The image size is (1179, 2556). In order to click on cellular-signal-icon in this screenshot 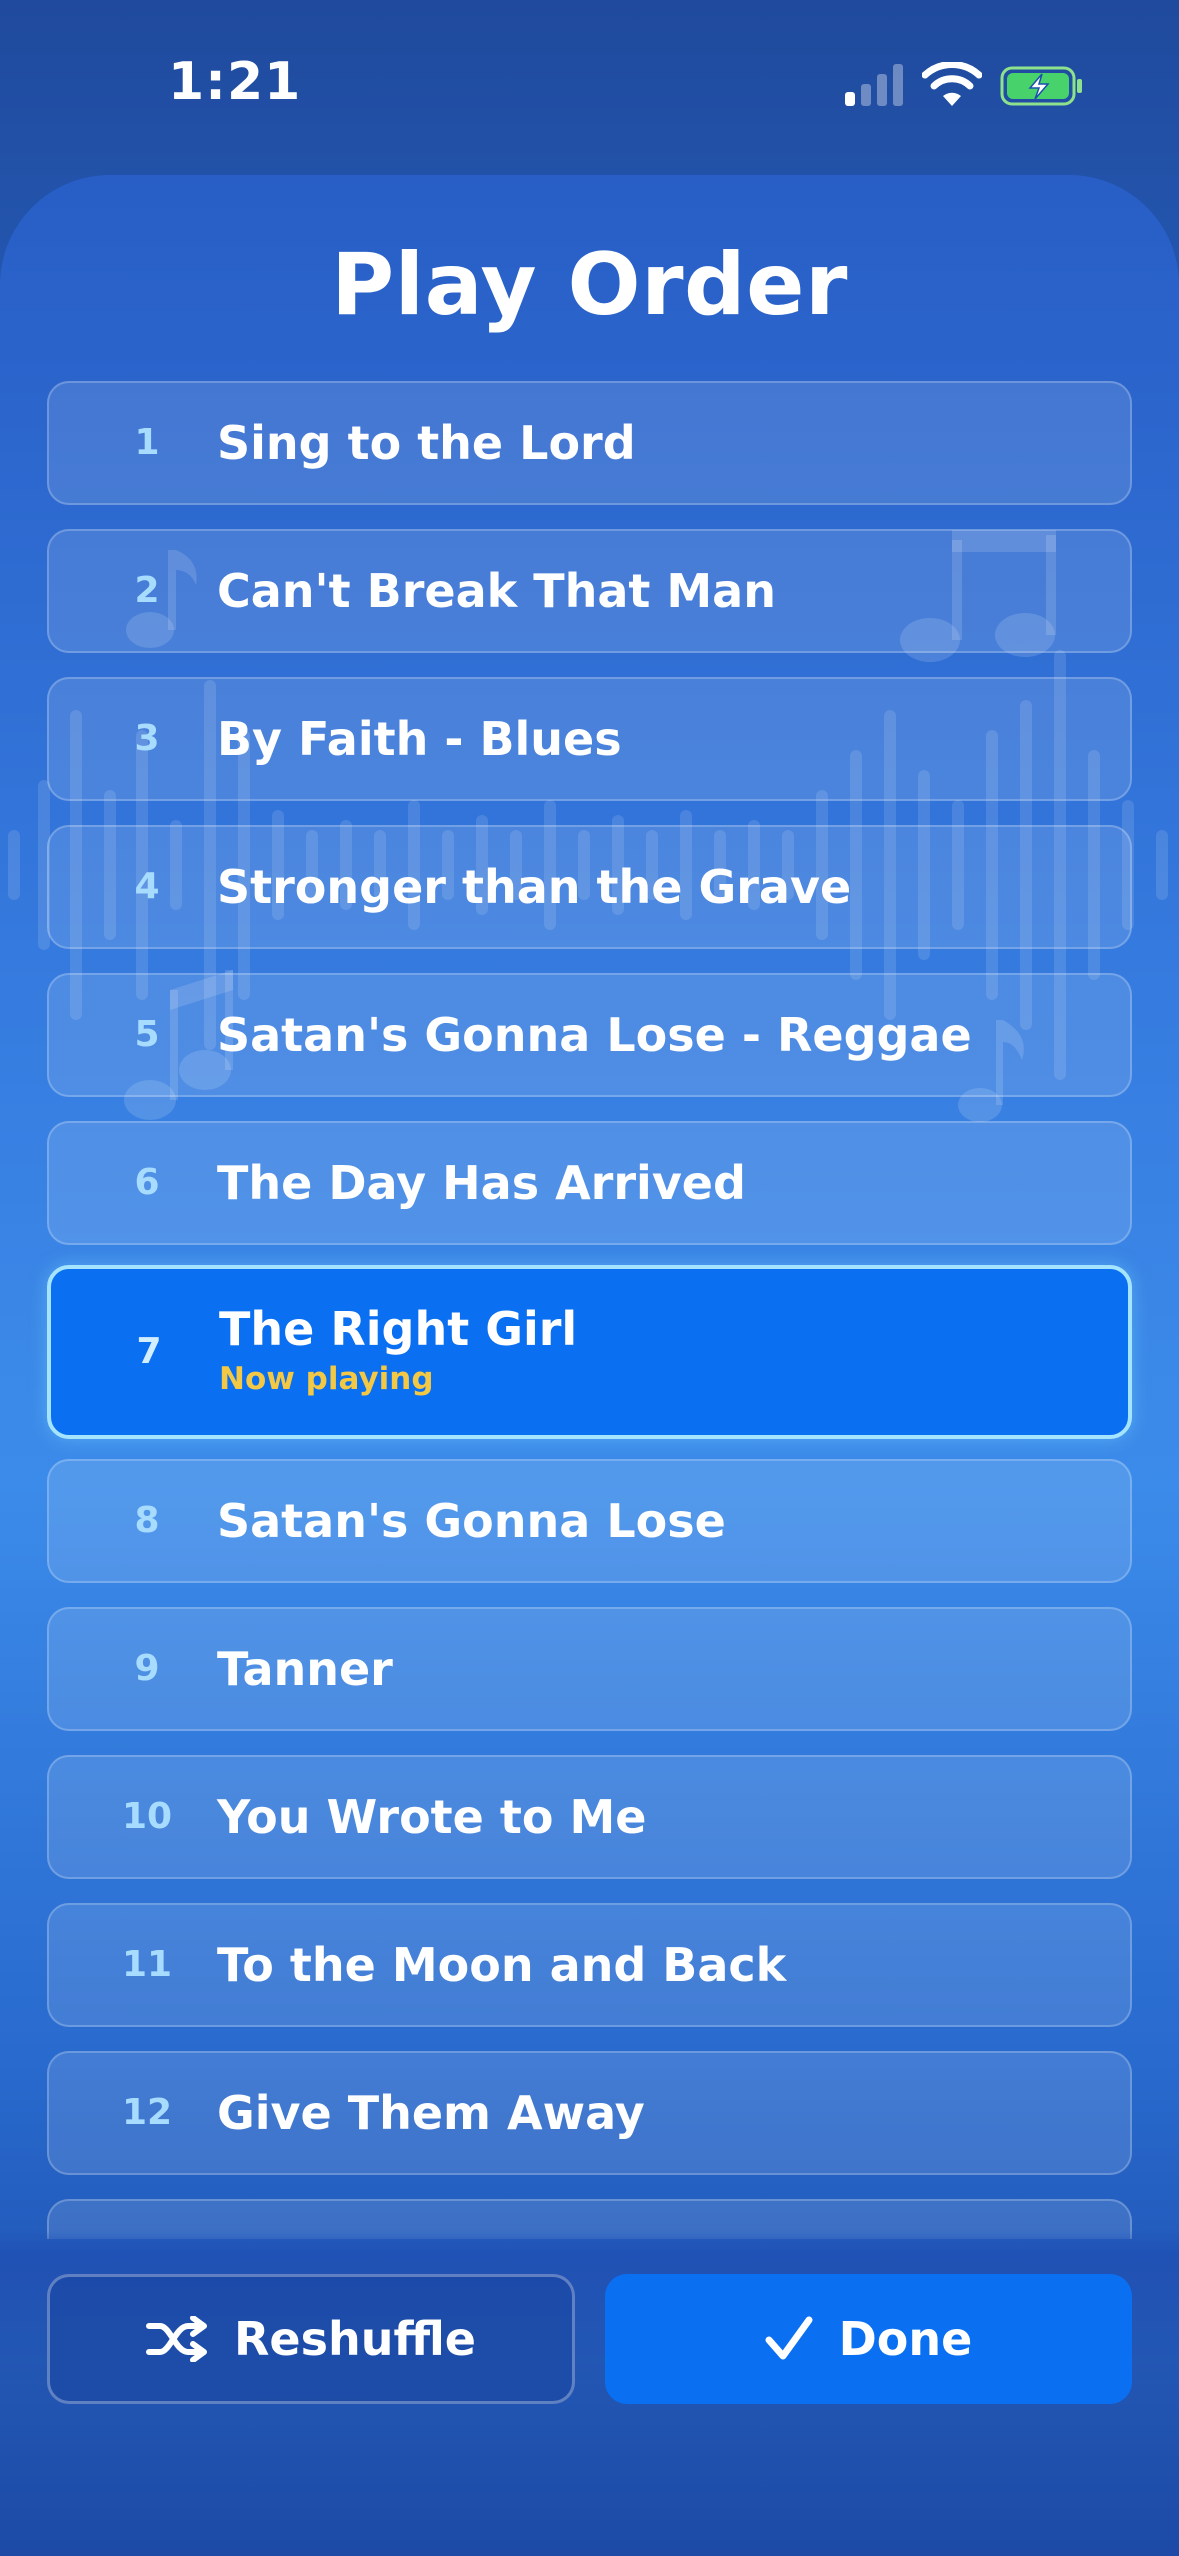, I will do `click(874, 85)`.